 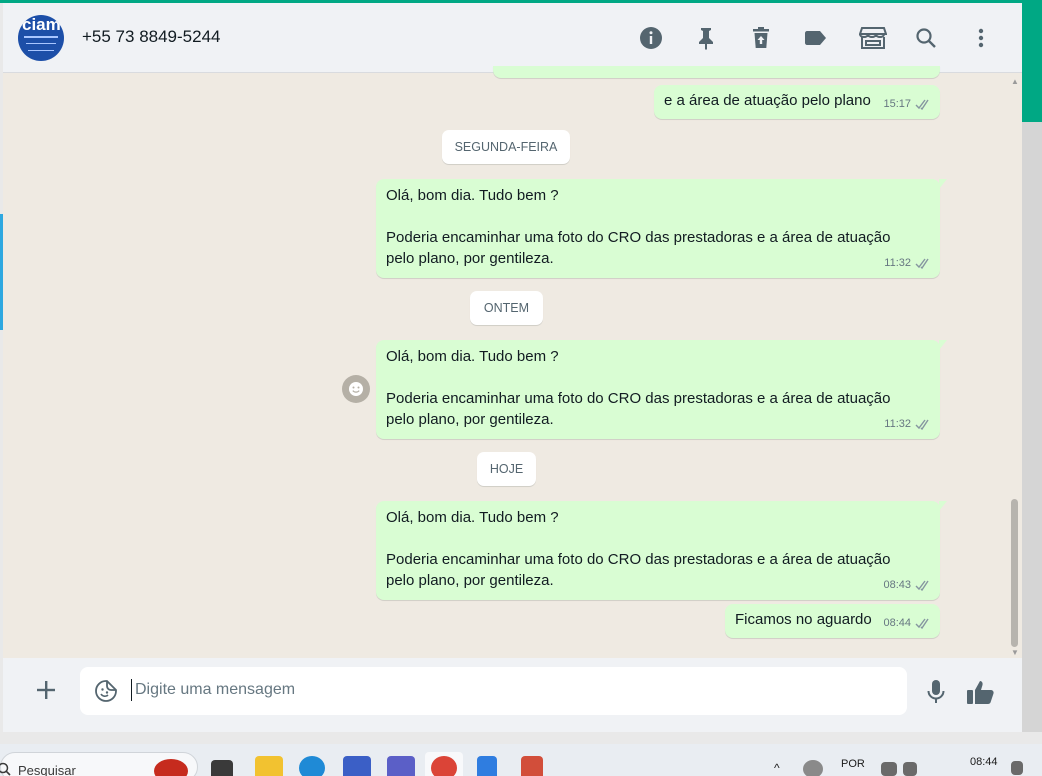 I want to click on task-view-icon, so click(x=222, y=768).